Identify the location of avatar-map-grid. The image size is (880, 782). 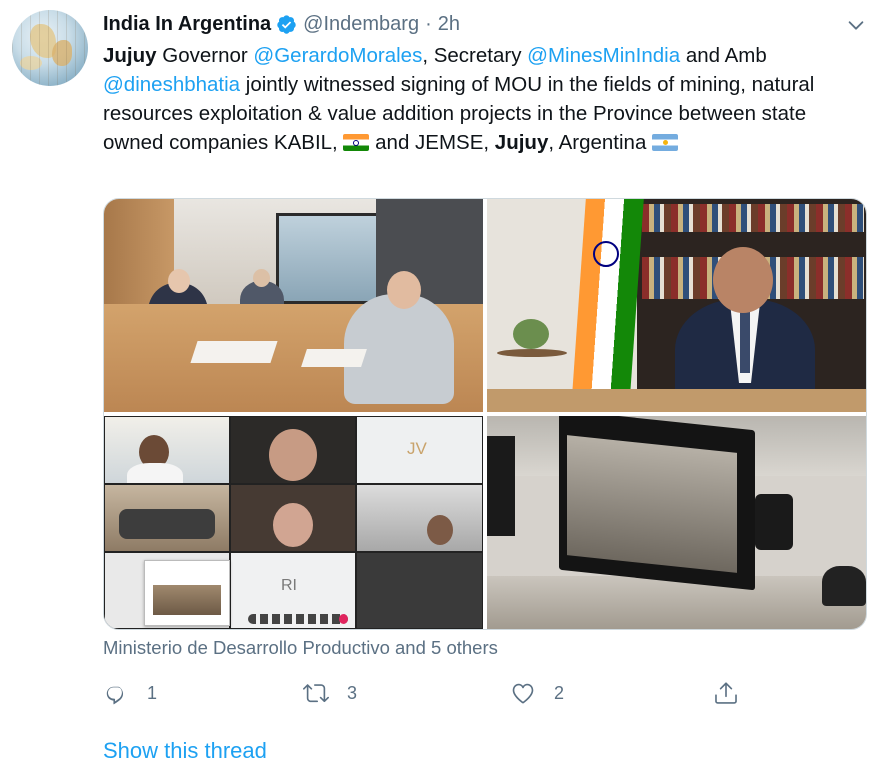
(50, 48).